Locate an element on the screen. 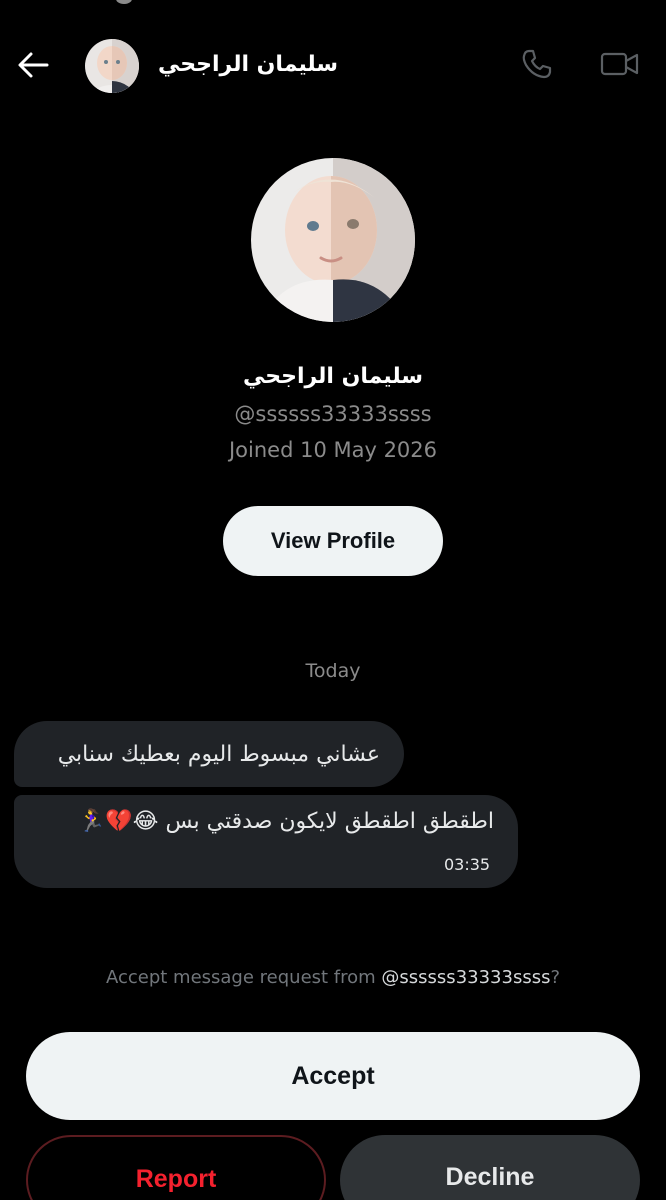  request-suffix: ? is located at coordinates (555, 977).